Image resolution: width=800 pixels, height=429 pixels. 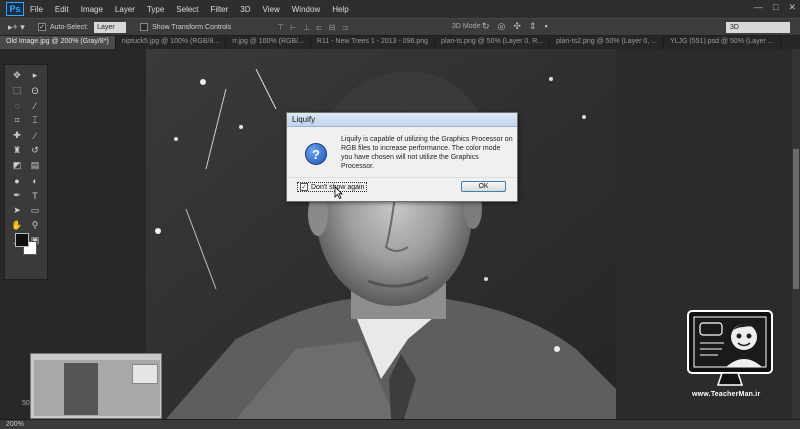 I want to click on preview-thumbnail, so click(x=96, y=386).